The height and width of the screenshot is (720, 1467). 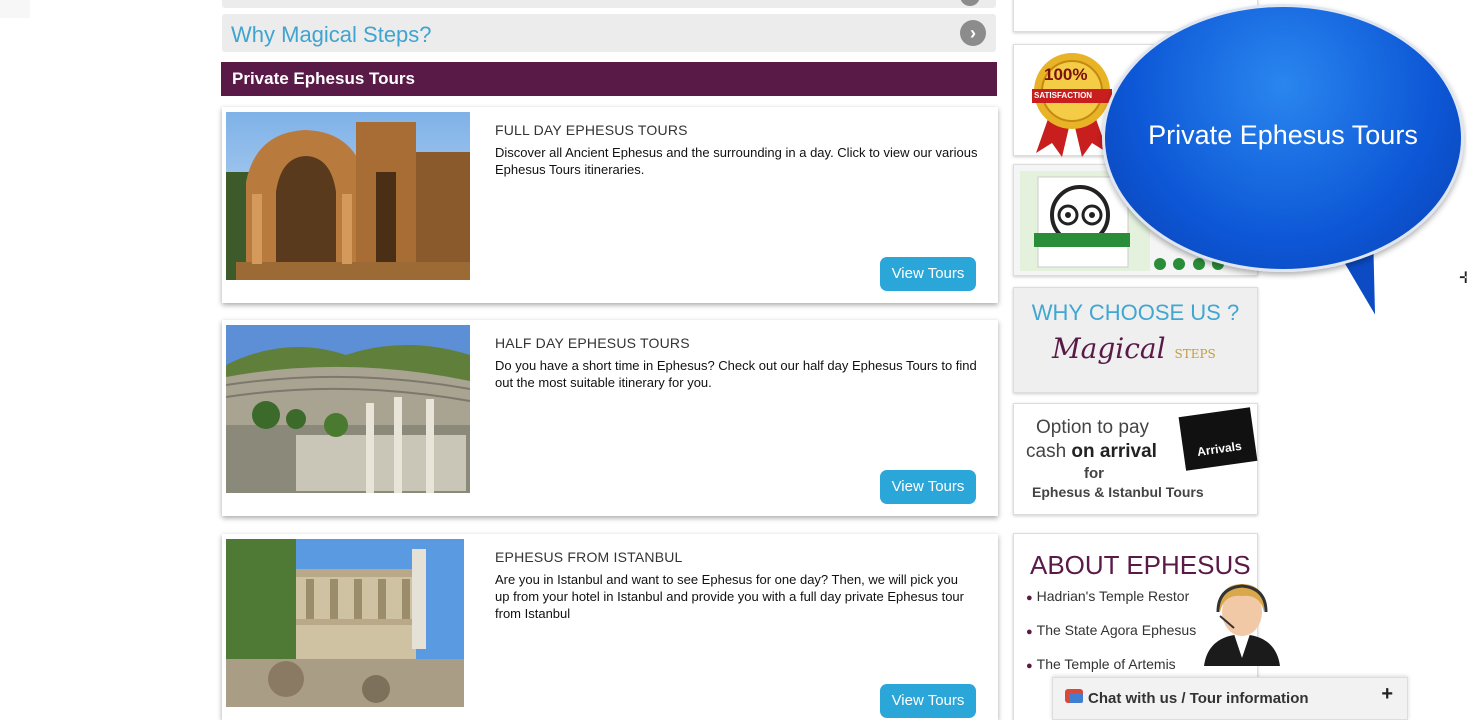 I want to click on why-choose-title: WHY CHOOSE US ?, so click(x=1135, y=312).